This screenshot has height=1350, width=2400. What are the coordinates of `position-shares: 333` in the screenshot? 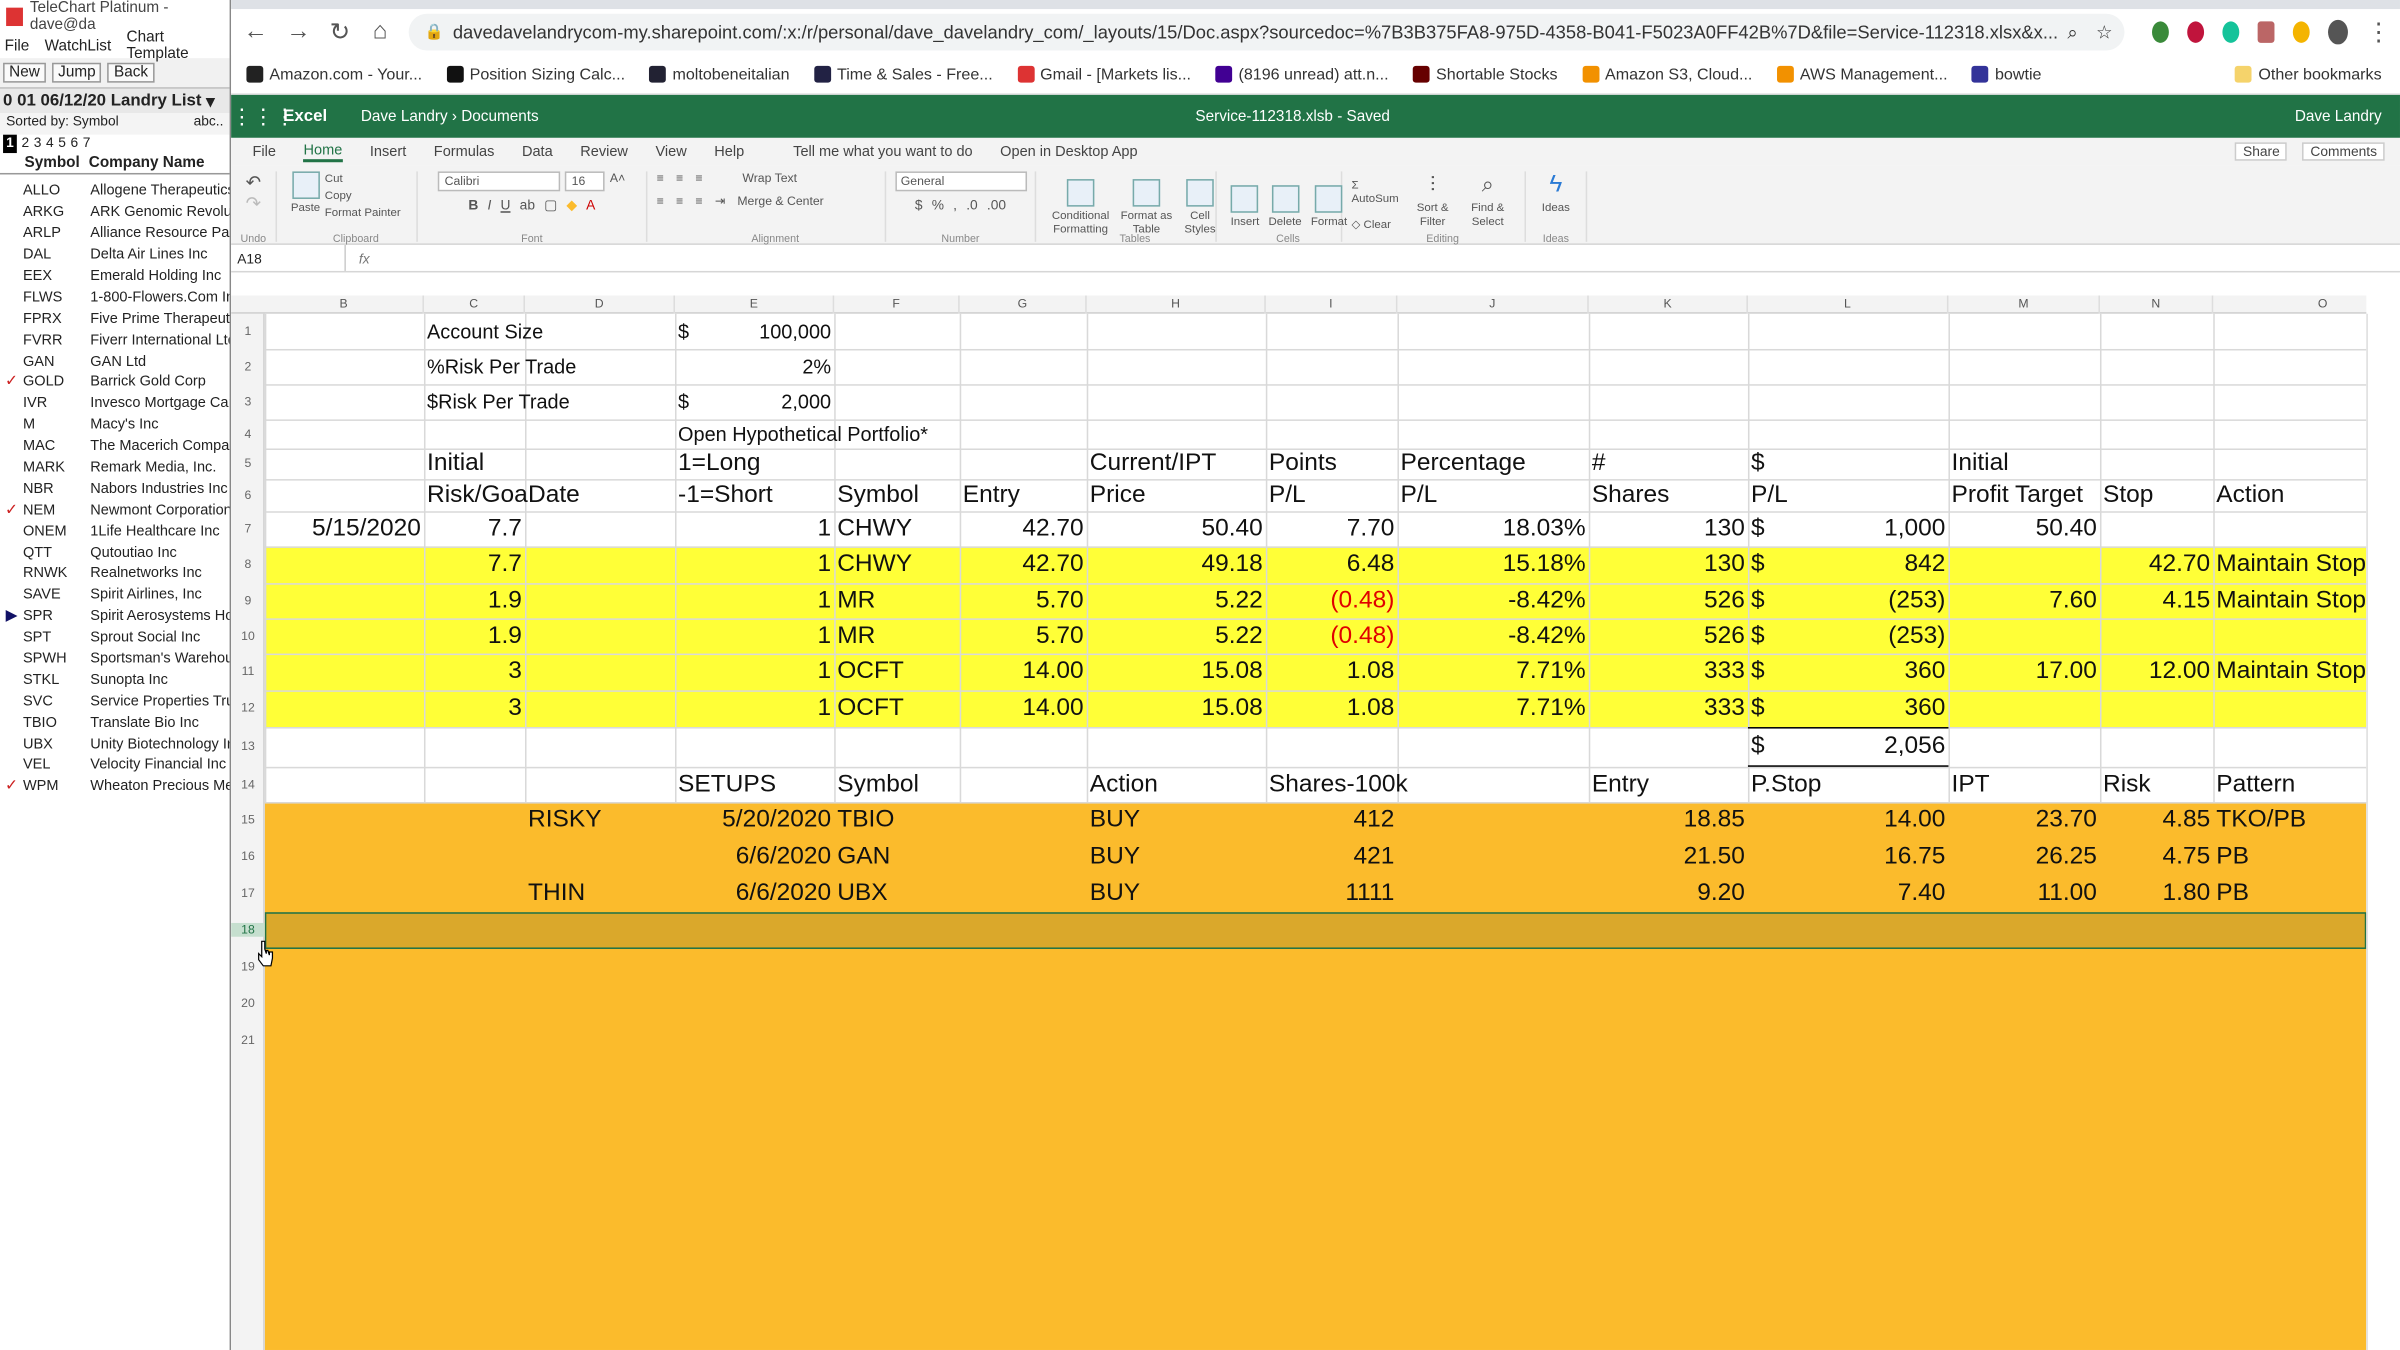 It's located at (1668, 709).